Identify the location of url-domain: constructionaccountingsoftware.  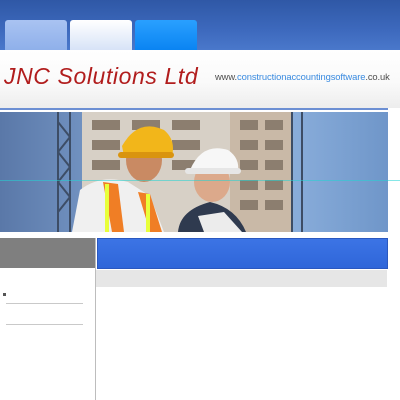
(301, 76).